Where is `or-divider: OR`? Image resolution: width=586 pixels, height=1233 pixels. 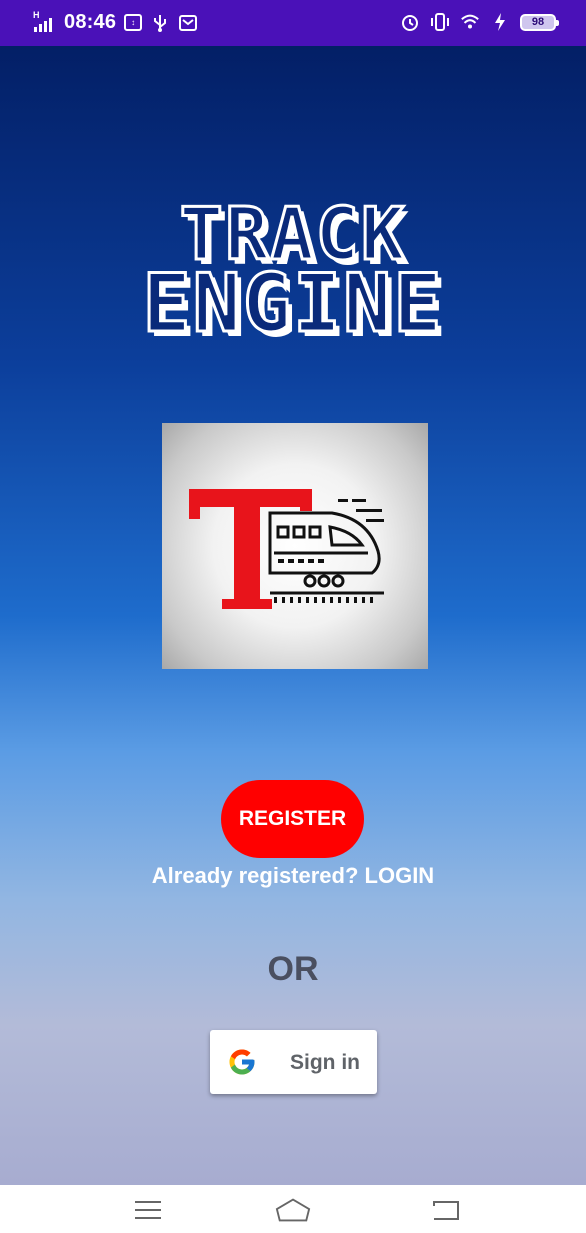 or-divider: OR is located at coordinates (293, 969).